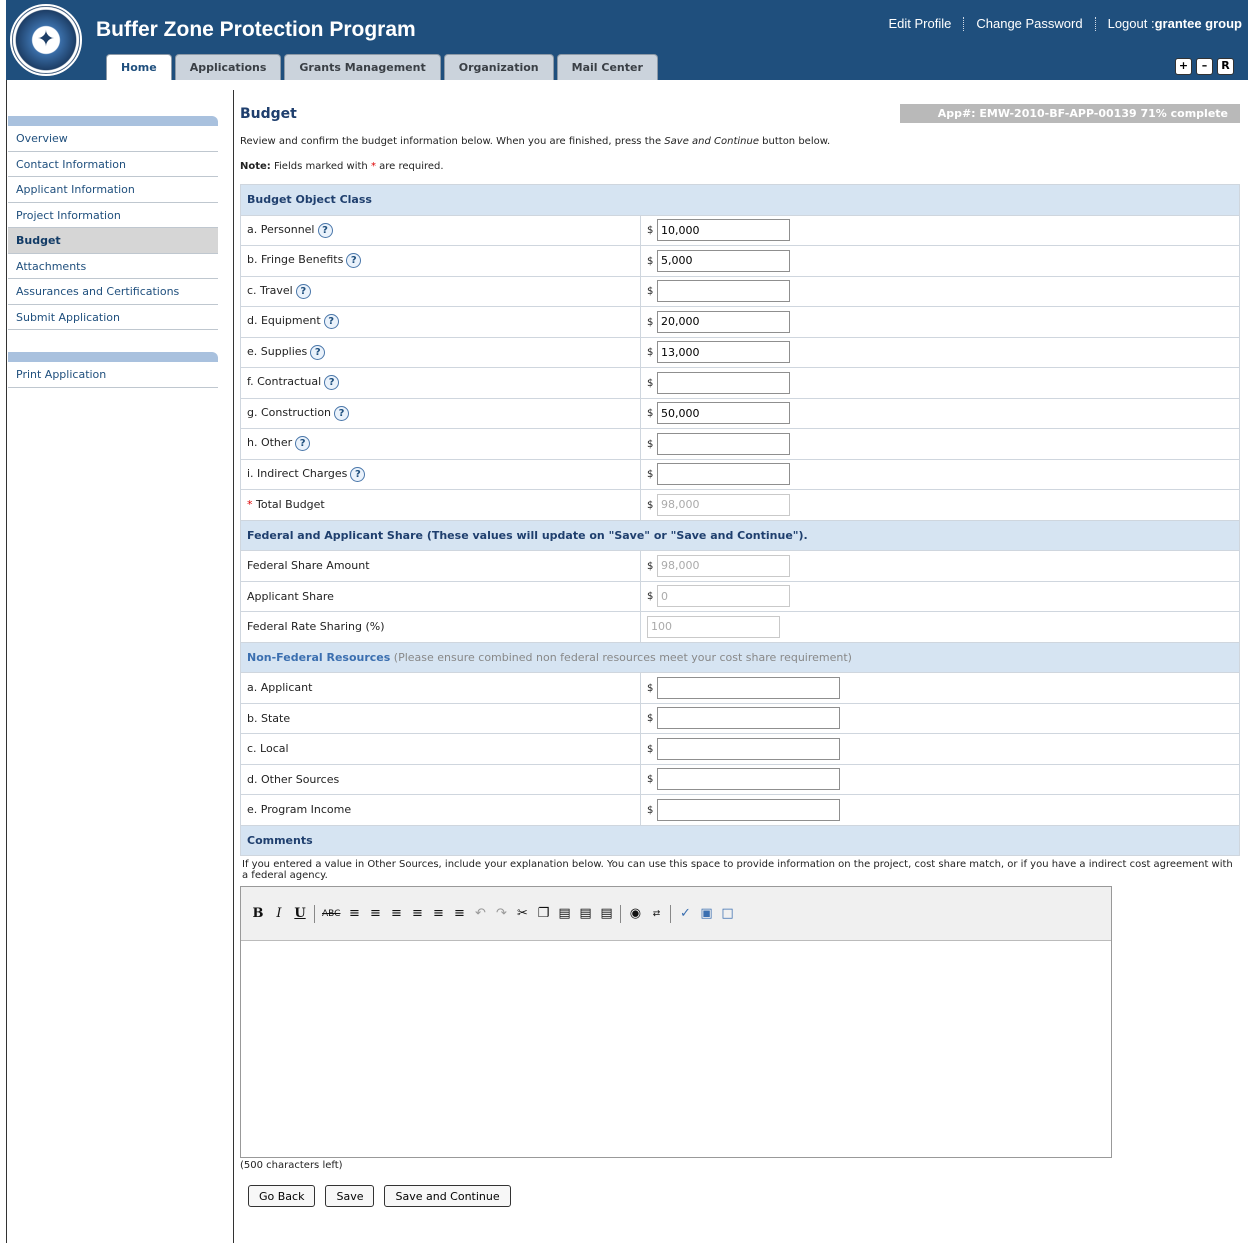  What do you see at coordinates (564, 913) in the screenshot?
I see `paste-icon: ▤` at bounding box center [564, 913].